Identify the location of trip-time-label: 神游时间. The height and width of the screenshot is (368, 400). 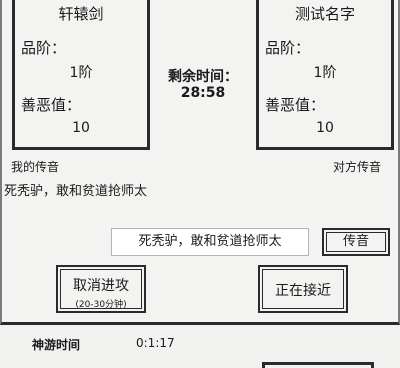
(56, 345).